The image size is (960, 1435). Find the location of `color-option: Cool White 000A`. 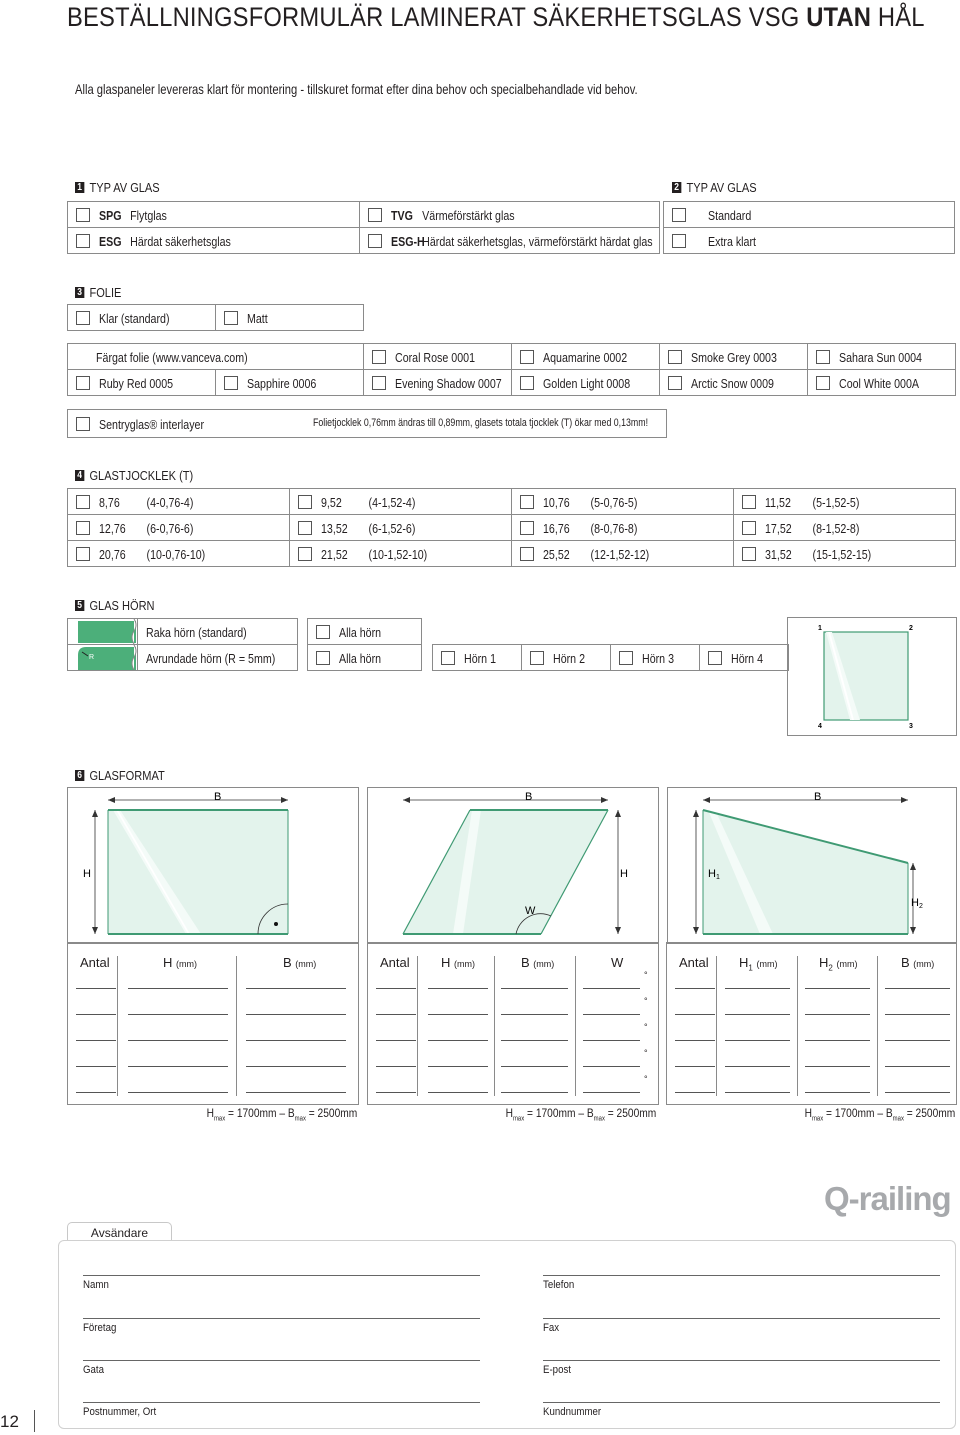

color-option: Cool White 000A is located at coordinates (882, 382).